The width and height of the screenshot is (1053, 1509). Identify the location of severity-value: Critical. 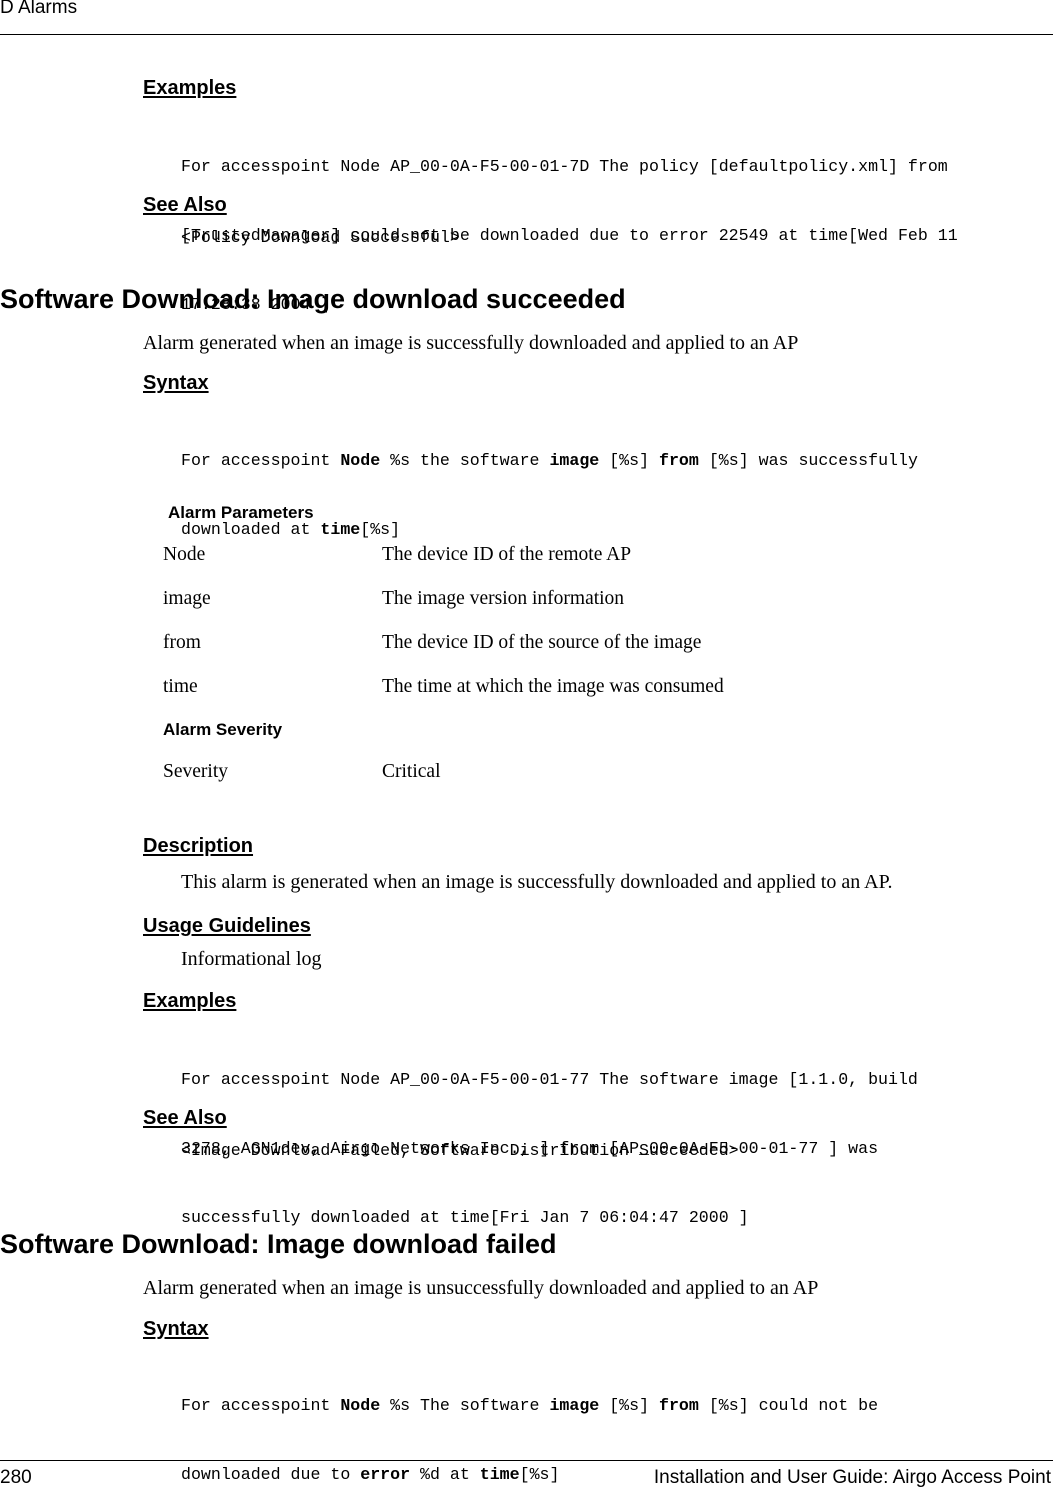
(411, 771).